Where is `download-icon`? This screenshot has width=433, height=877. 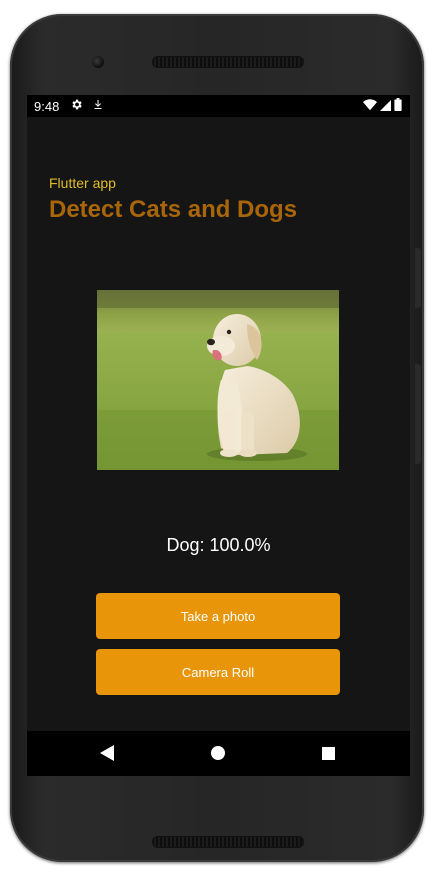 download-icon is located at coordinates (98, 106).